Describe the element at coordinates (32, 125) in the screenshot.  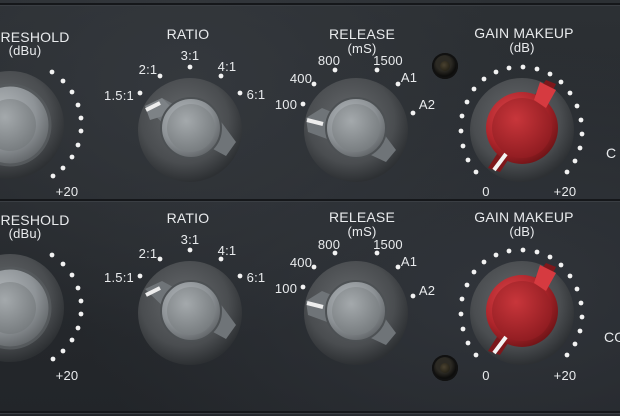
I see `threshold-knob` at that location.